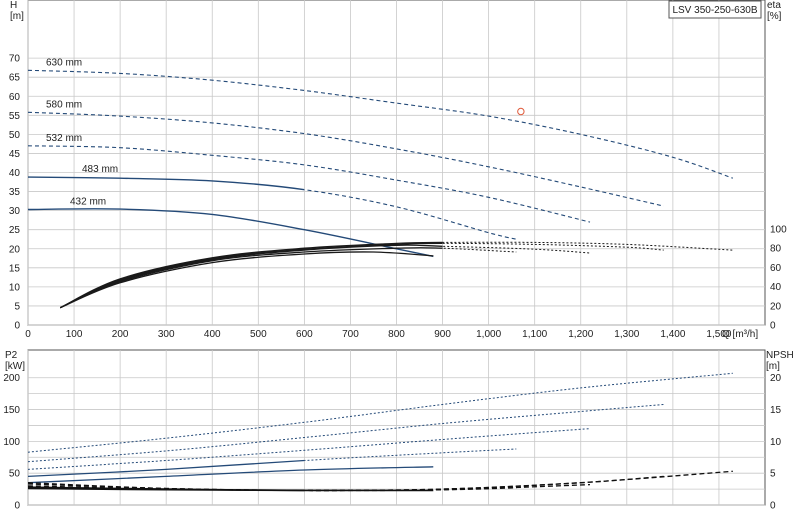 This screenshot has width=800, height=520. Describe the element at coordinates (15, 59) in the screenshot. I see `head-tick-label: 70` at that location.